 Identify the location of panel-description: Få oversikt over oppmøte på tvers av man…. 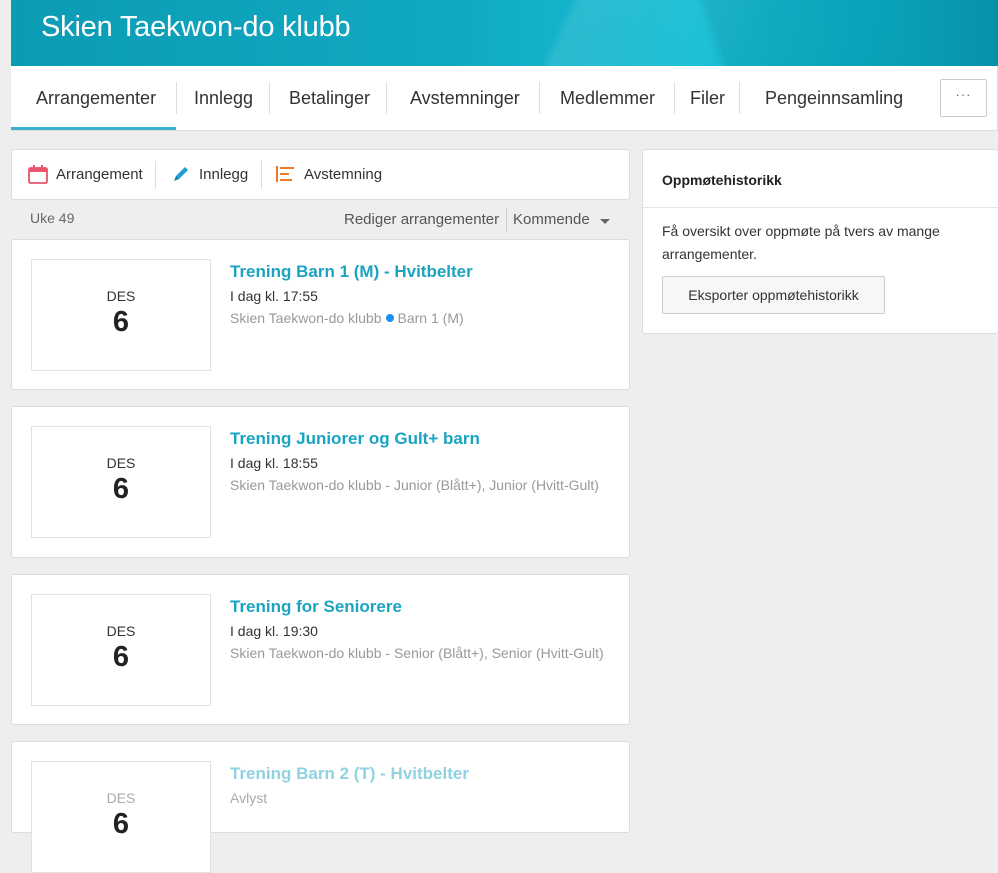
(801, 242).